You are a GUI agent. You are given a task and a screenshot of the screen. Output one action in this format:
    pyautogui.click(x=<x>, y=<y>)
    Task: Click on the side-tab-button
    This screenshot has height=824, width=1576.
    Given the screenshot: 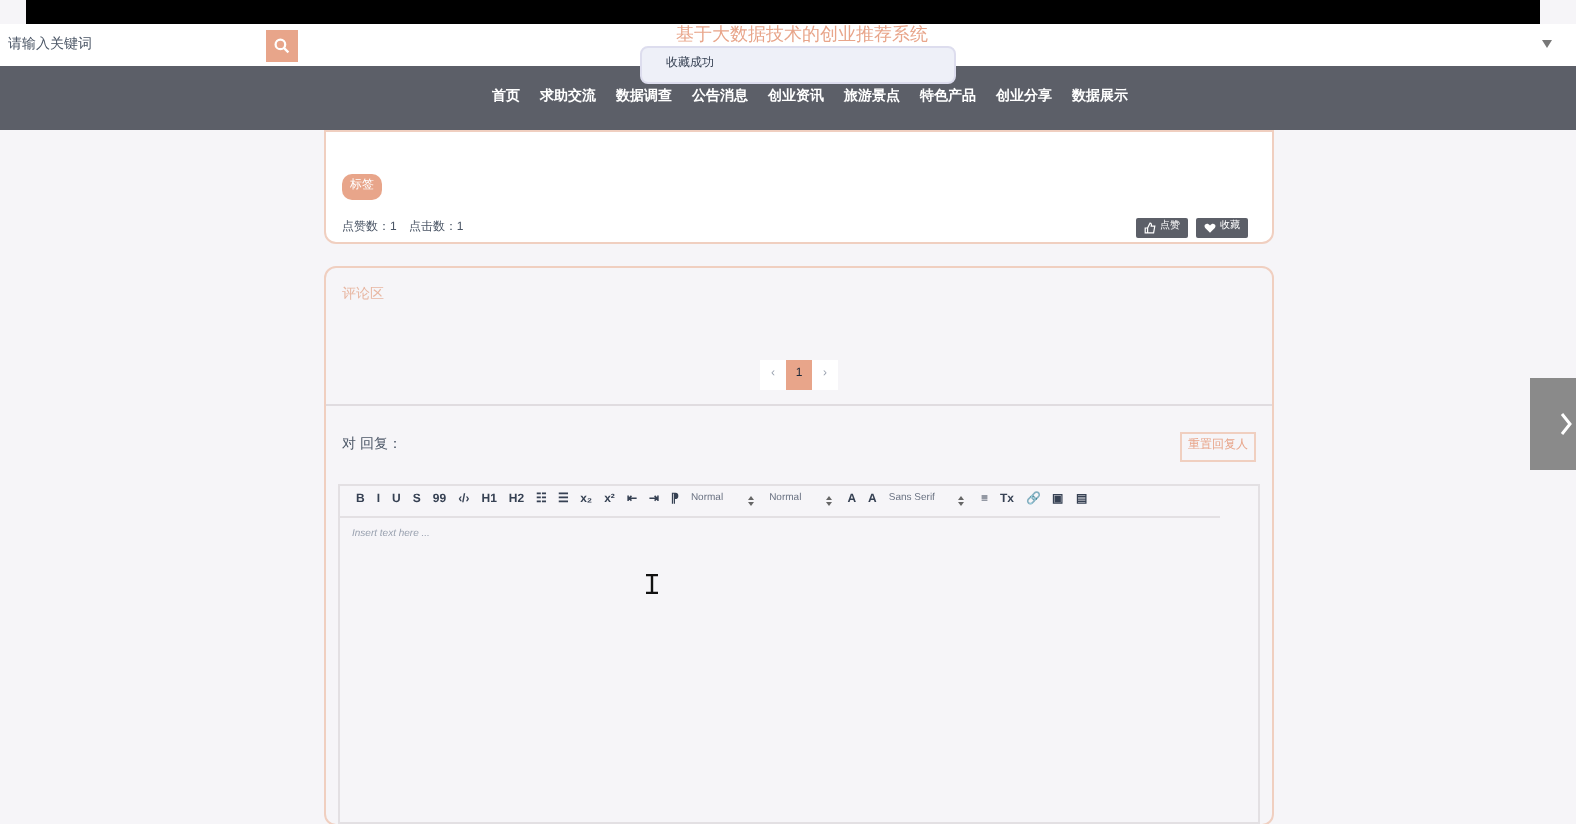 What is the action you would take?
    pyautogui.click(x=1553, y=424)
    